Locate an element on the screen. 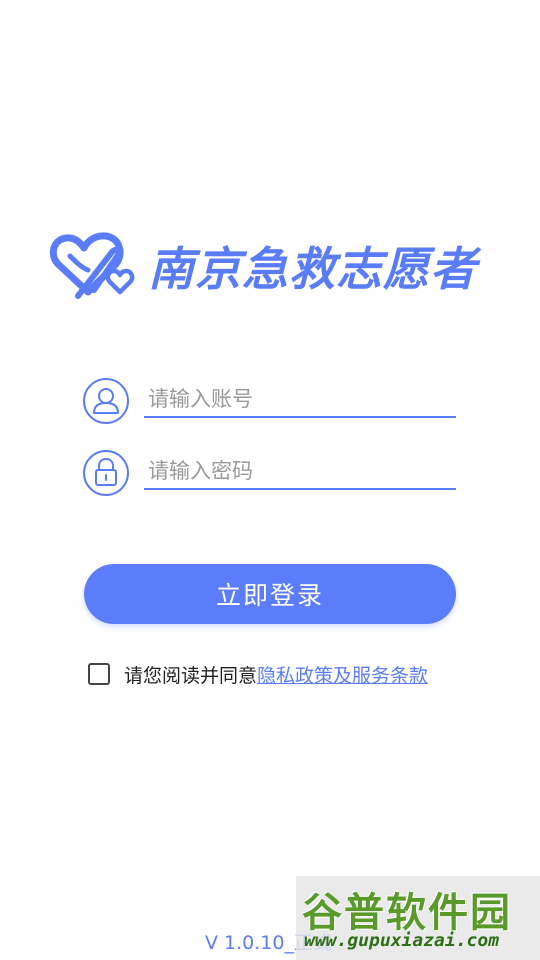 Image resolution: width=540 pixels, height=960 pixels. user-icon is located at coordinates (106, 401).